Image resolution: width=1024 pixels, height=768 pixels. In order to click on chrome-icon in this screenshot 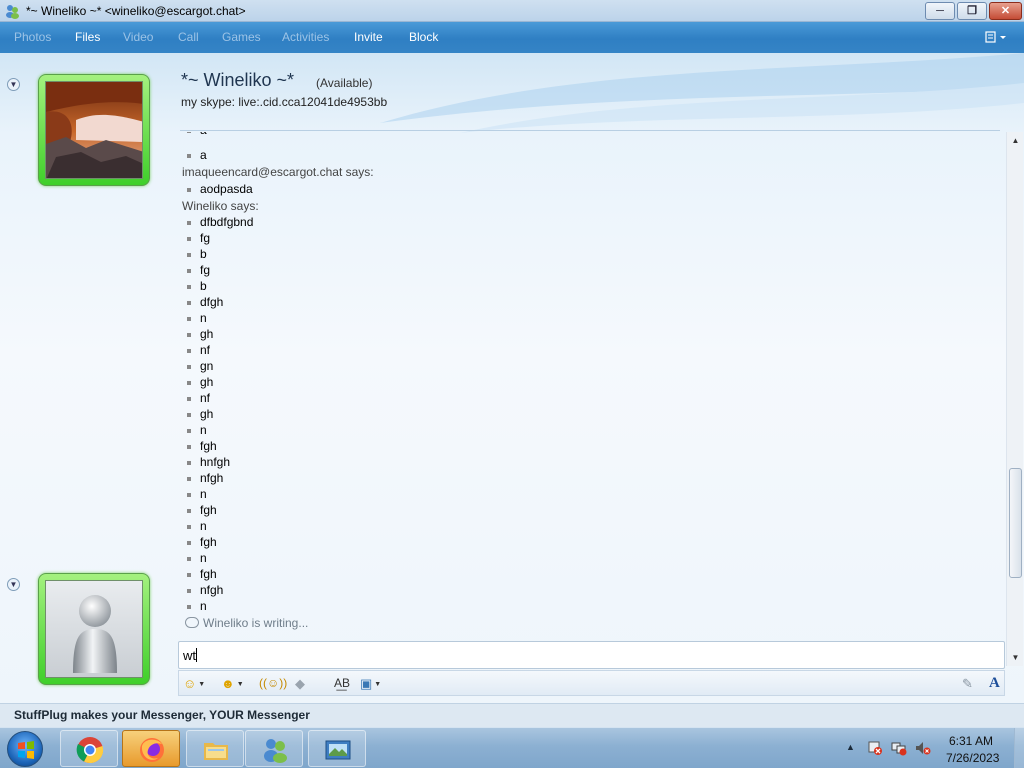, I will do `click(90, 750)`.